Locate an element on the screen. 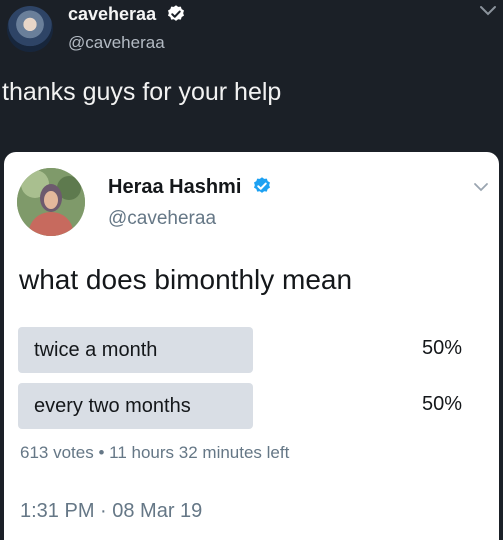 The height and width of the screenshot is (540, 503). poll-vote-count: 613 votes is located at coordinates (57, 452).